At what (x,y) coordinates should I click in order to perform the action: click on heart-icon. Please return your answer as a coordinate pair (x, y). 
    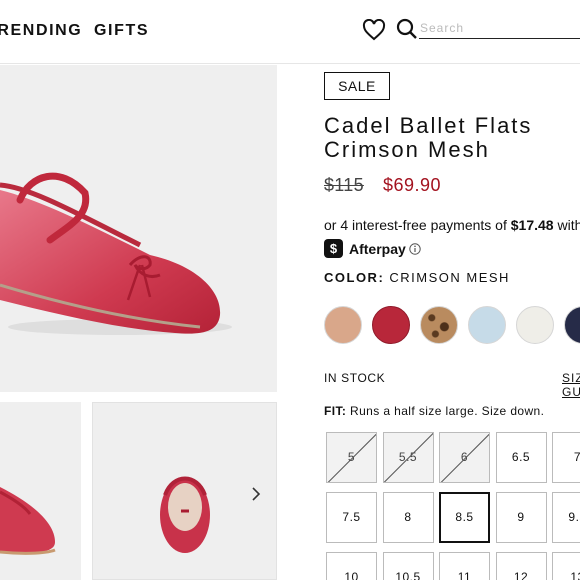
    Looking at the image, I should click on (374, 30).